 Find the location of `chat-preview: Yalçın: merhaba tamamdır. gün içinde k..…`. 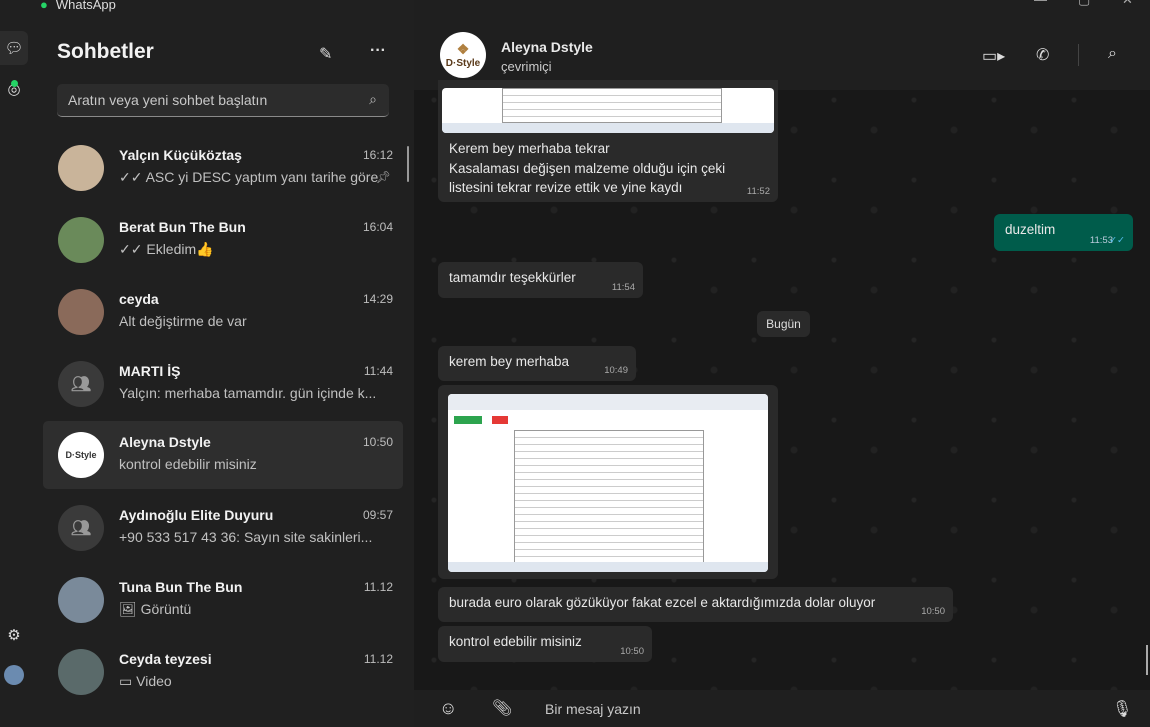

chat-preview: Yalçın: merhaba tamamdır. gün içinde k..… is located at coordinates (248, 393).